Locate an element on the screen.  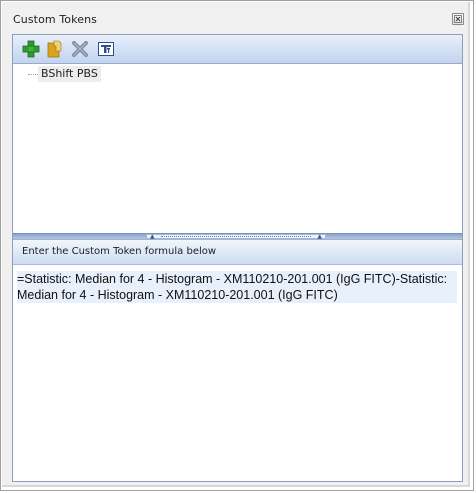
grip-dots is located at coordinates (236, 236).